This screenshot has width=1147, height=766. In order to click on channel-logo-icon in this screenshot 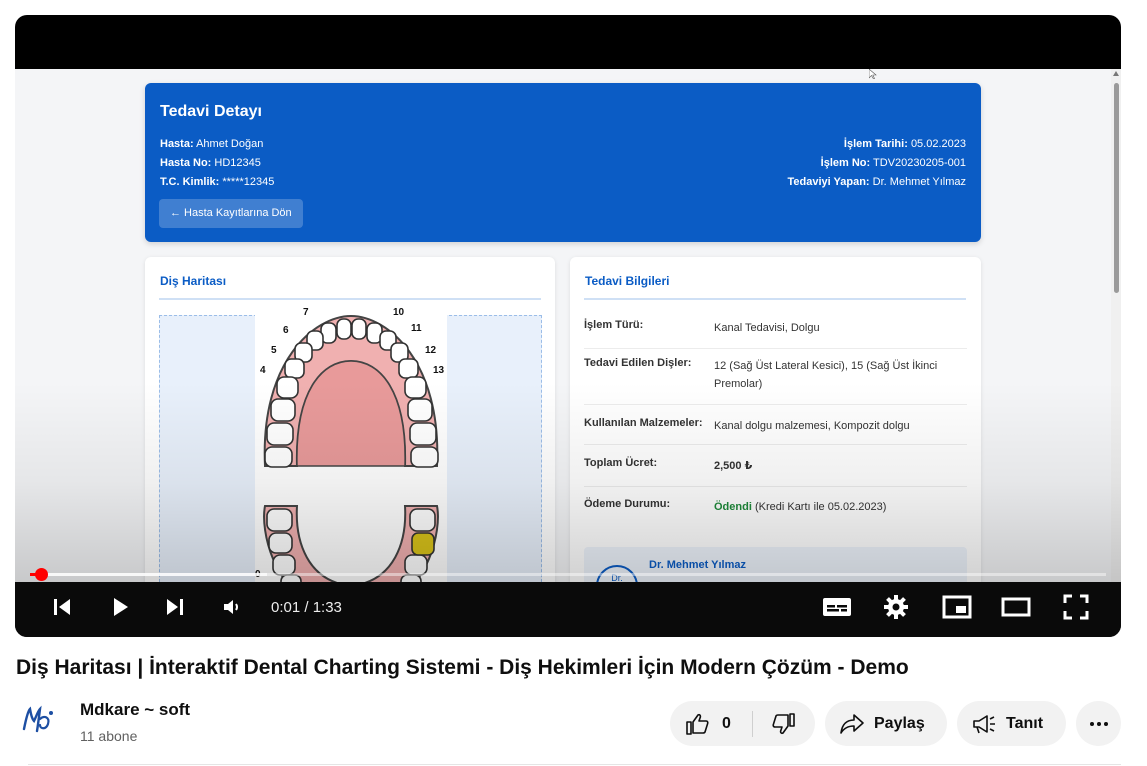, I will do `click(37, 719)`.